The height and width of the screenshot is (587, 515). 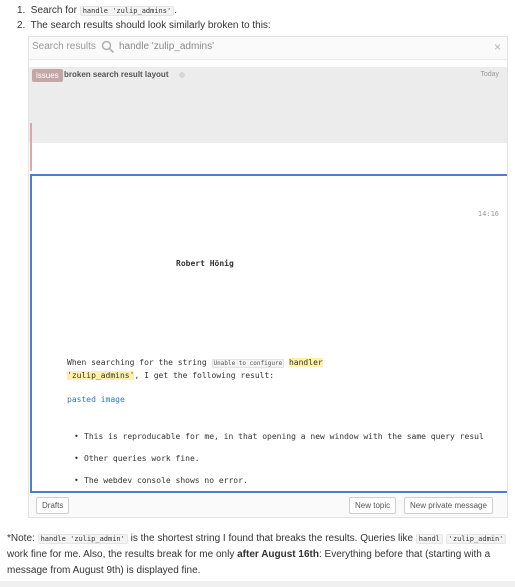 What do you see at coordinates (497, 47) in the screenshot?
I see `close-icon: ×` at bounding box center [497, 47].